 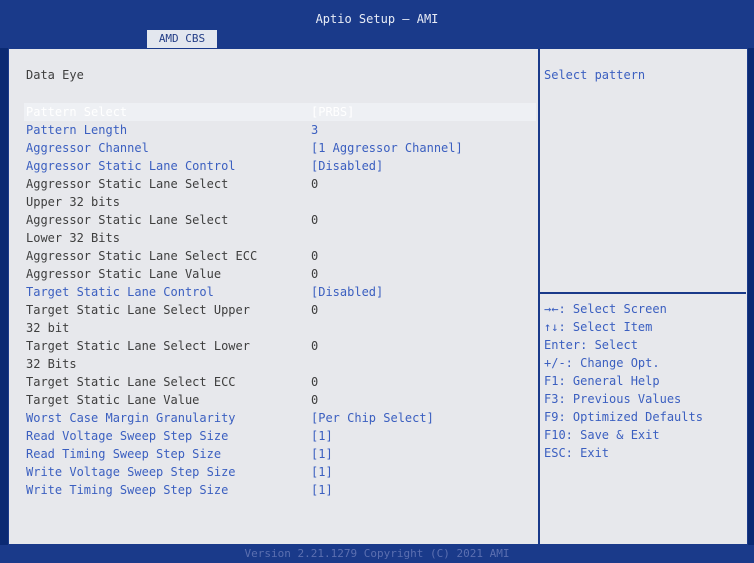 What do you see at coordinates (276, 454) in the screenshot?
I see `setting-row: Read Timing Sweep Step Size [1]` at bounding box center [276, 454].